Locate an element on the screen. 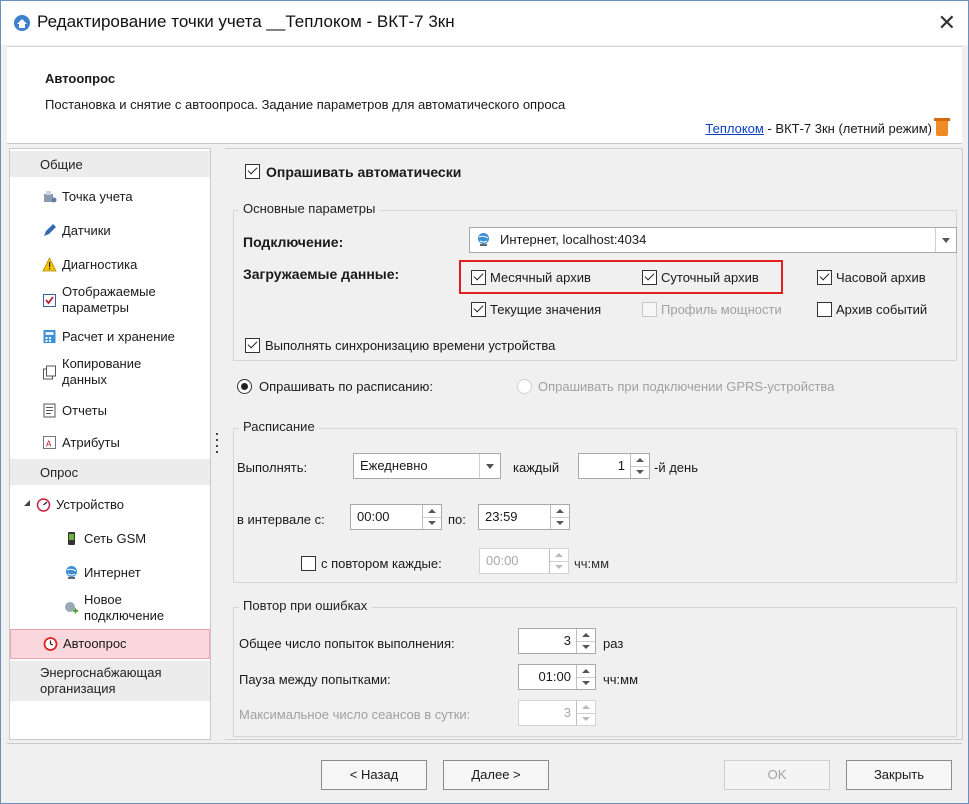 Image resolution: width=969 pixels, height=804 pixels. sidebar-group-energo: Энергоснабжающая организация is located at coordinates (110, 681).